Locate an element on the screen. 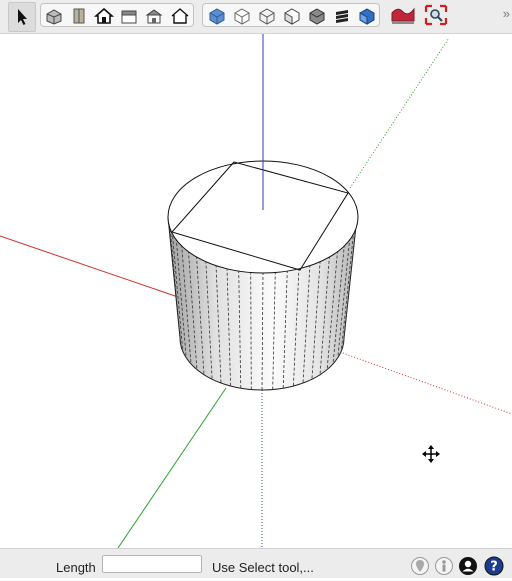 Image resolution: width=512 pixels, height=581 pixels. select-arrow-icon is located at coordinates (22, 17).